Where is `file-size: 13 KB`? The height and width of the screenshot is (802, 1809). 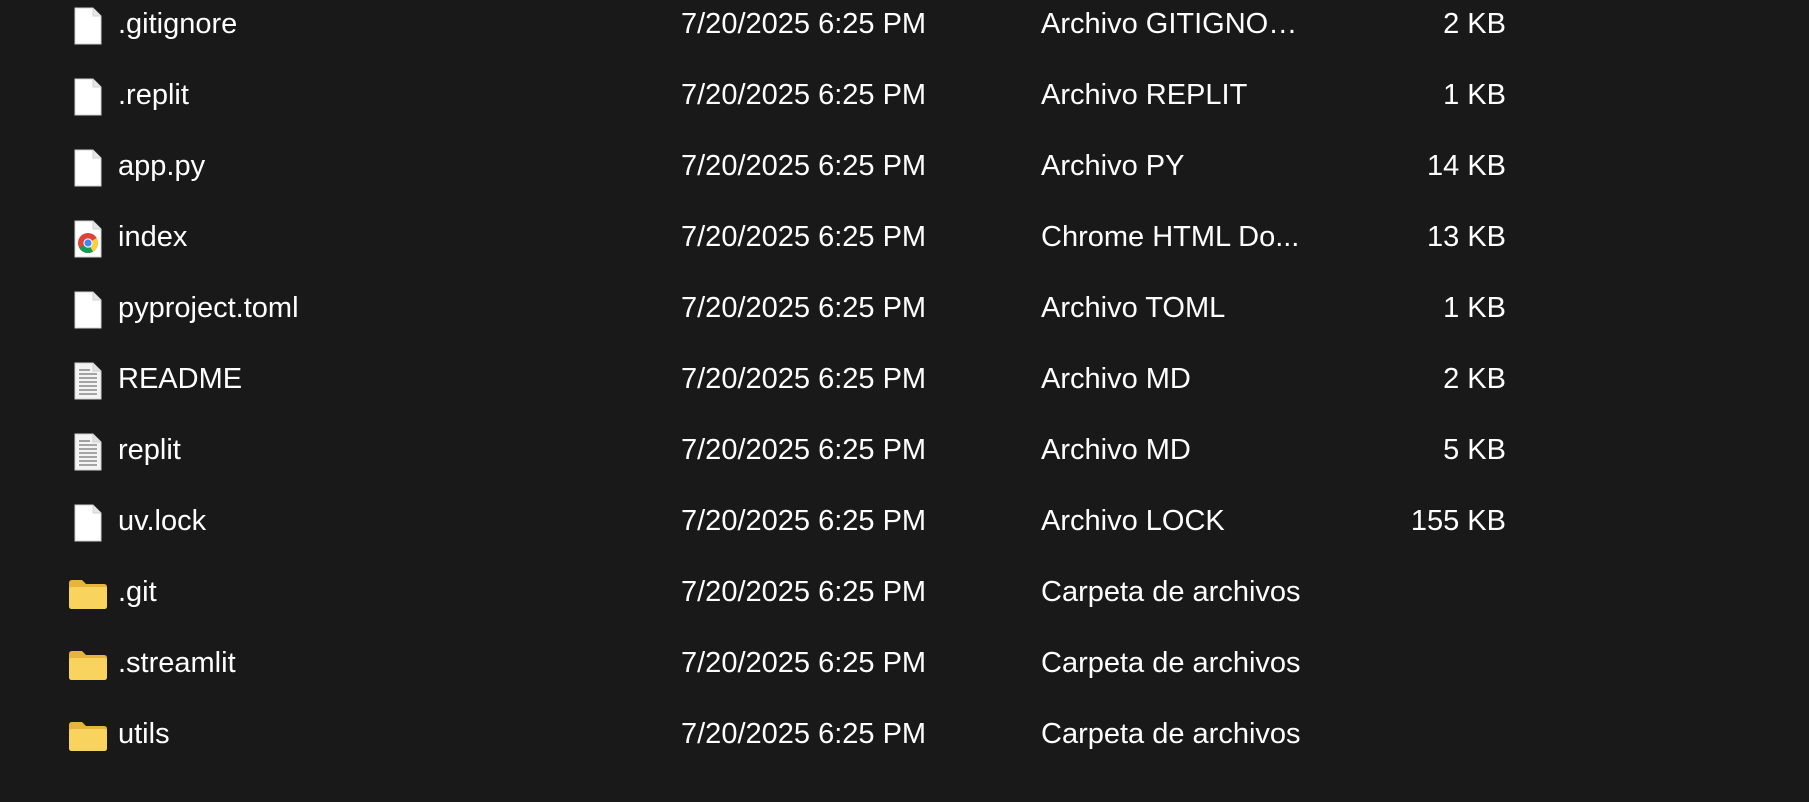
file-size: 13 KB is located at coordinates (1466, 237).